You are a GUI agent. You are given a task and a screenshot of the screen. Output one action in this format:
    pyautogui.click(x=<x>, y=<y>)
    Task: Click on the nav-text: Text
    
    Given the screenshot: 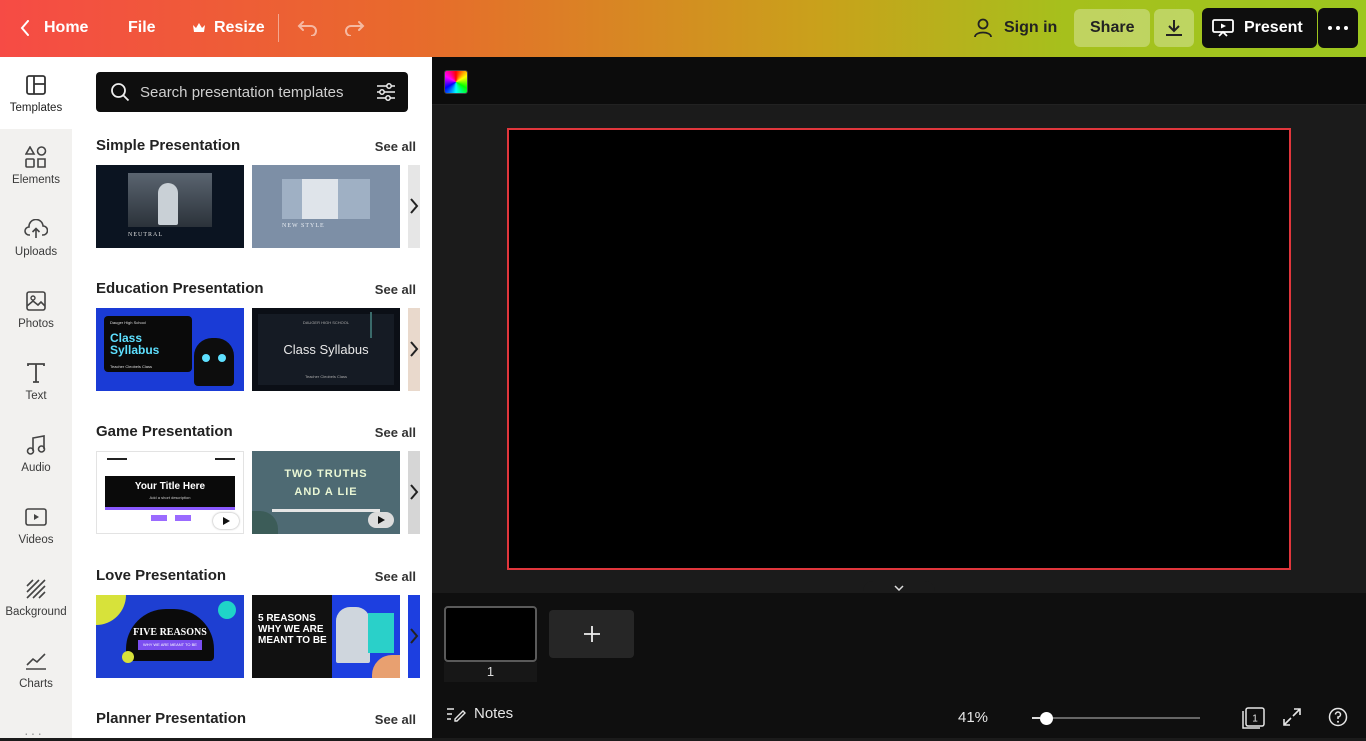 What is the action you would take?
    pyautogui.click(x=36, y=381)
    